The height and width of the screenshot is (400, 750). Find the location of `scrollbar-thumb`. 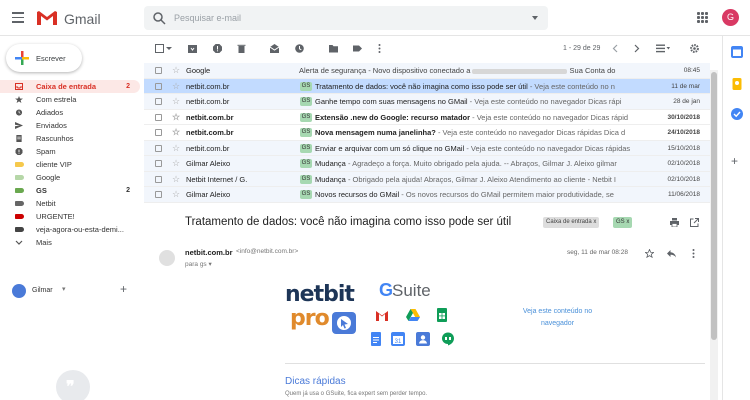

scrollbar-thumb is located at coordinates (714, 206).